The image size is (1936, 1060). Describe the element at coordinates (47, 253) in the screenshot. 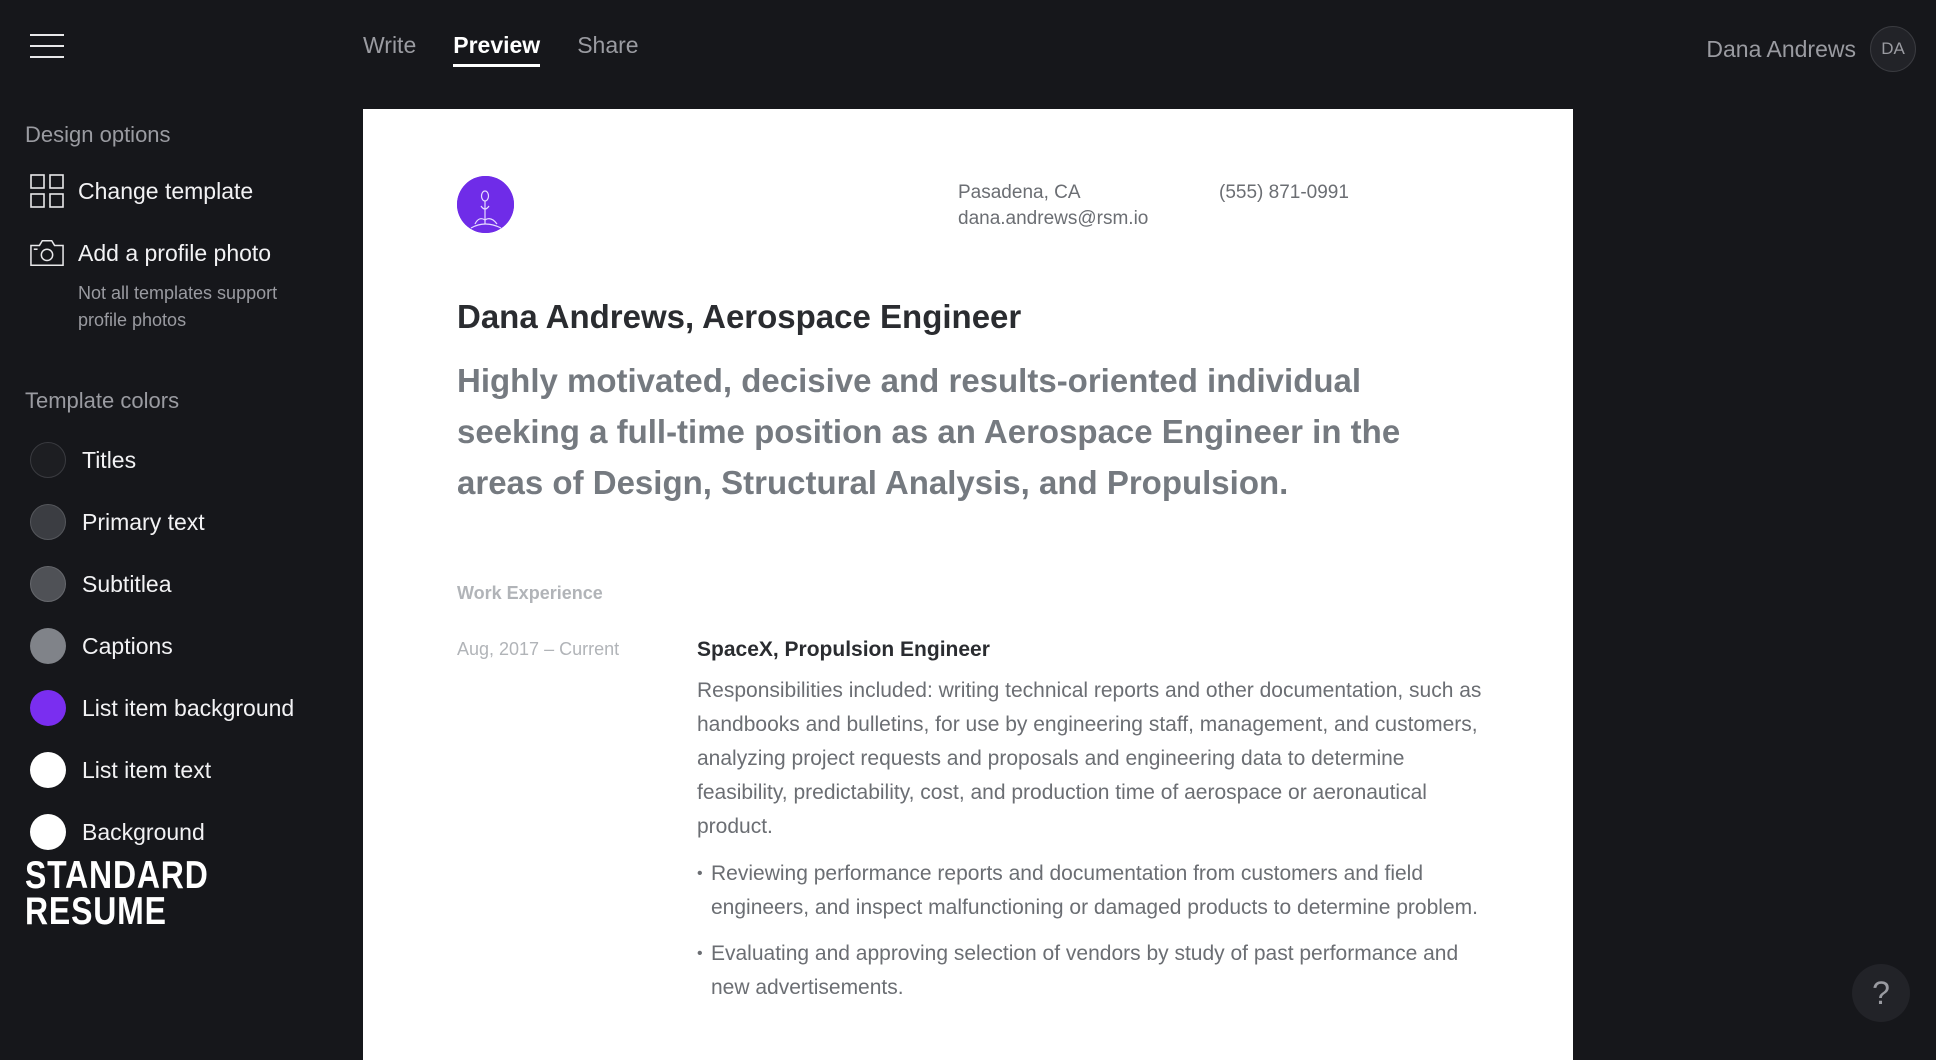

I see `camera-icon` at that location.